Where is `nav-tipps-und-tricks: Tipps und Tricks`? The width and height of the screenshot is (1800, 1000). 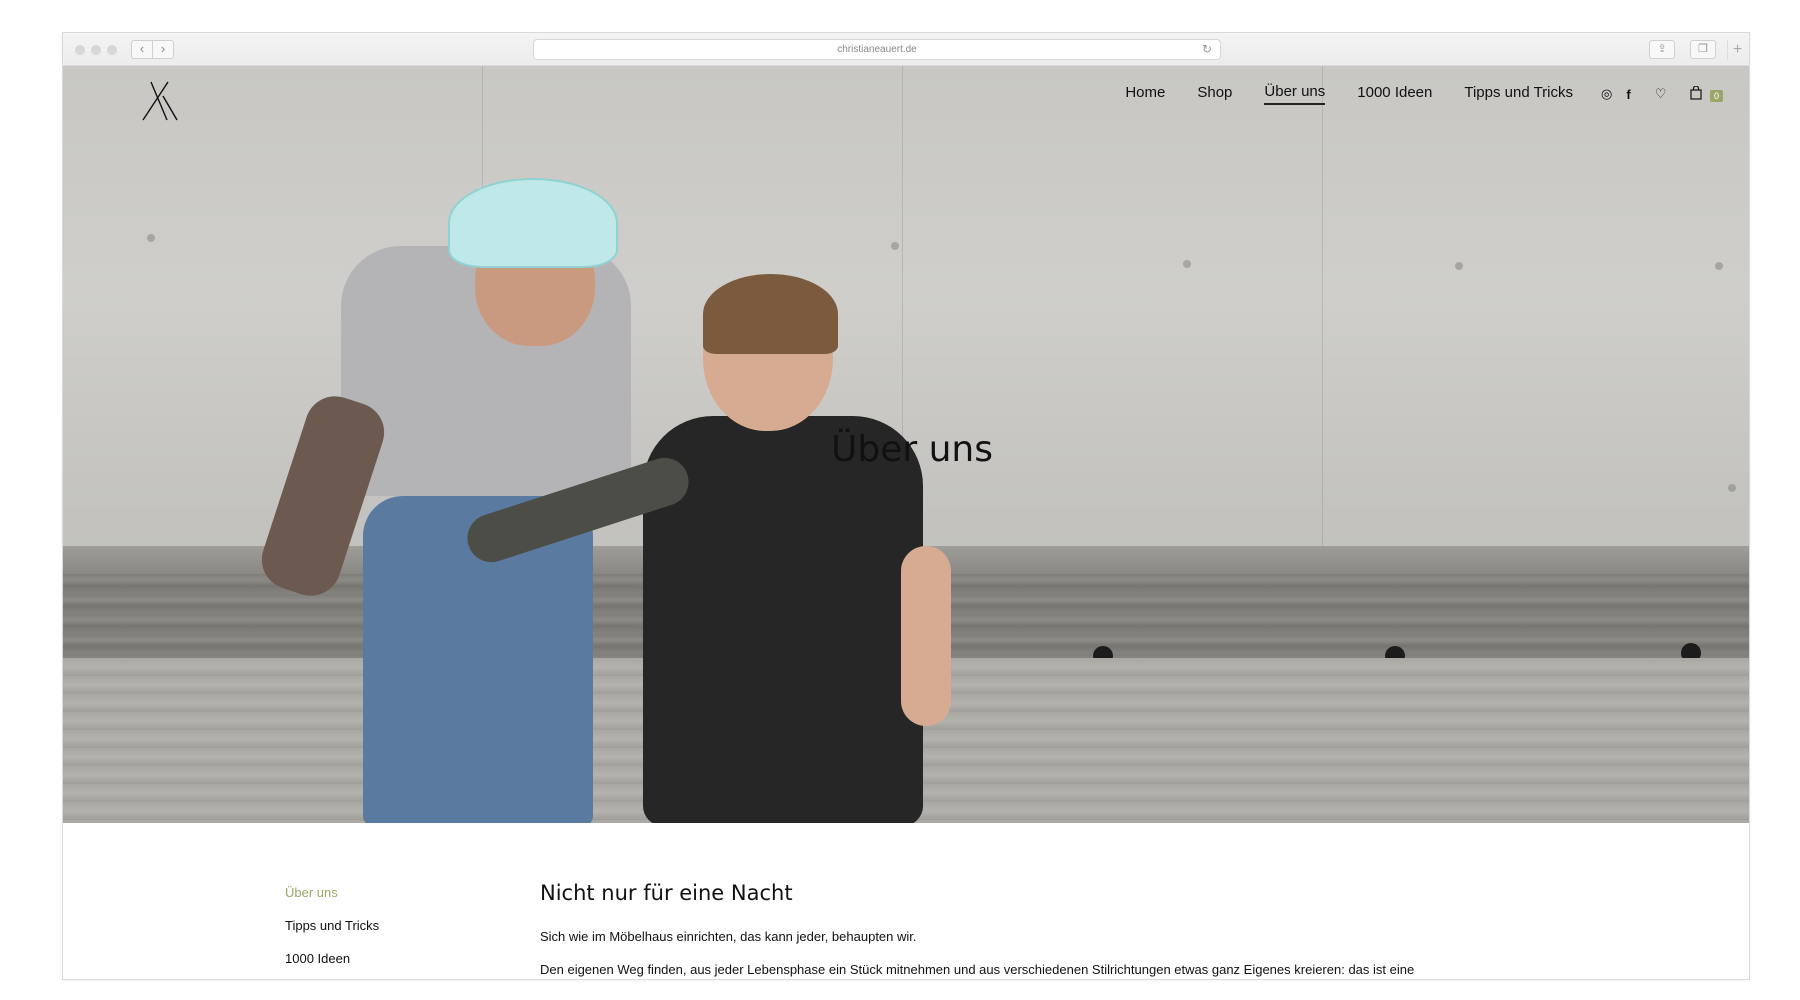
nav-tipps-und-tricks: Tipps und Tricks is located at coordinates (1518, 94).